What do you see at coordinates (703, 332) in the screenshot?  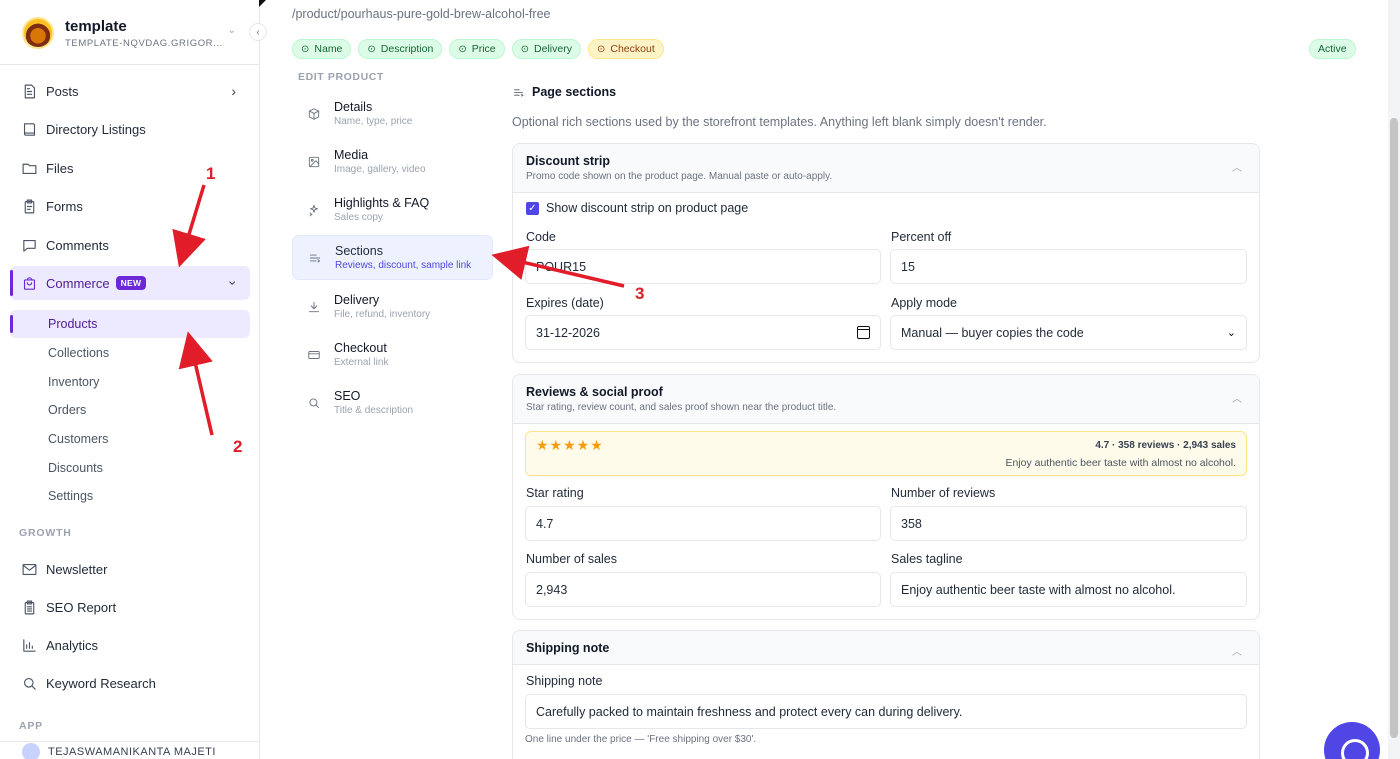 I see `expires-date-input: 31-12-2026` at bounding box center [703, 332].